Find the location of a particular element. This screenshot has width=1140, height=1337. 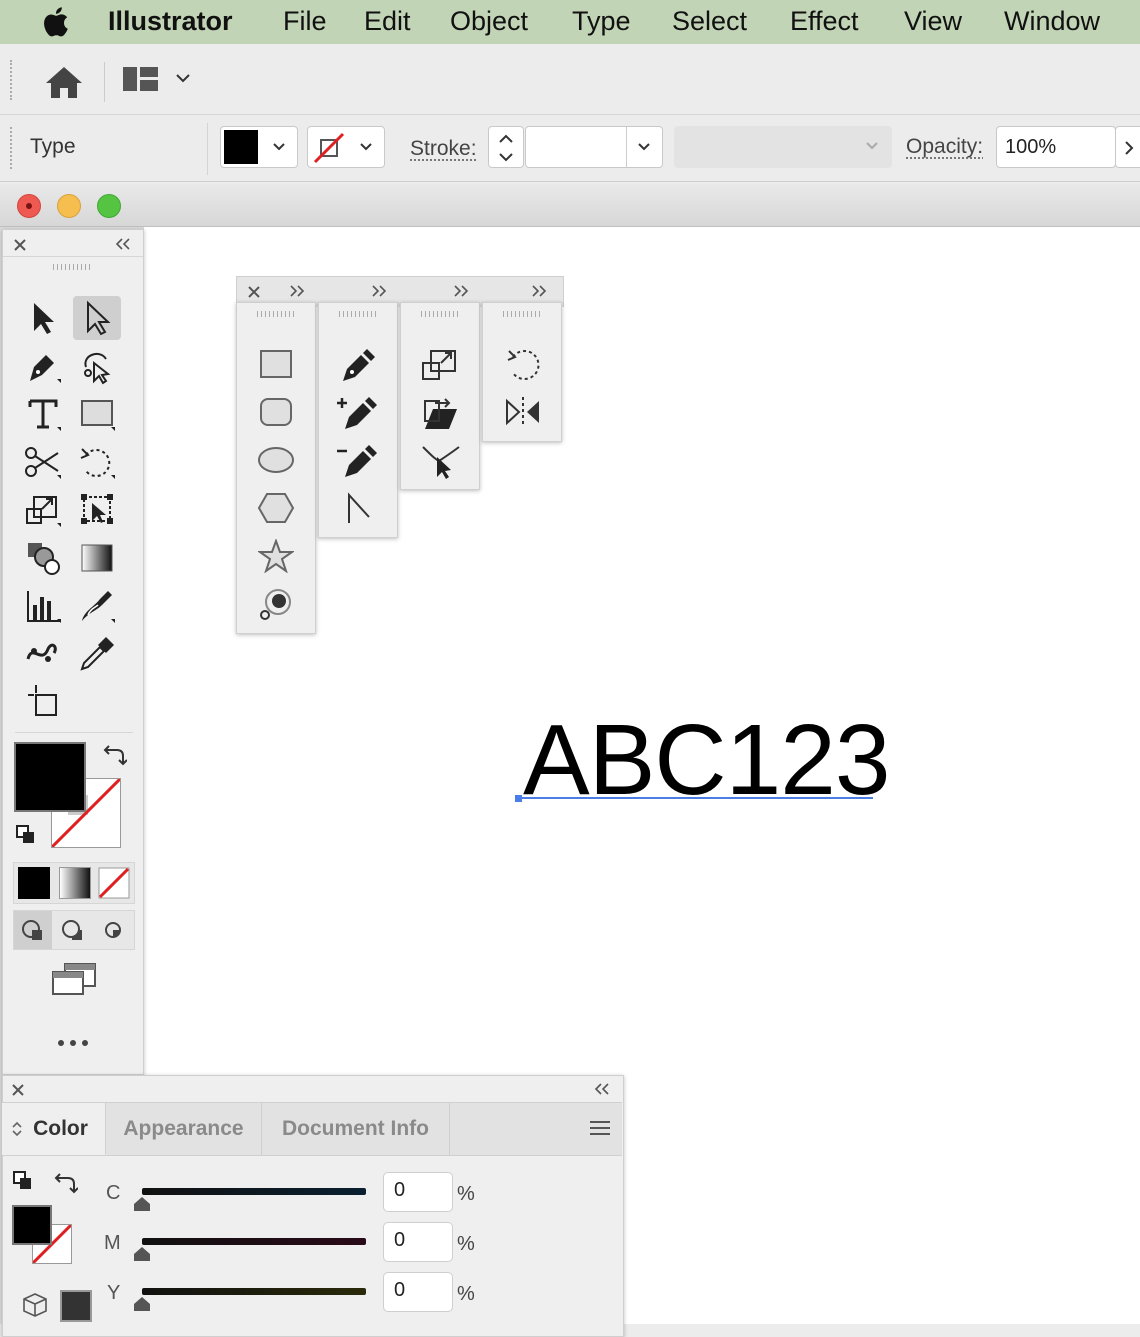

app-menu: Illustrator is located at coordinates (170, 21).